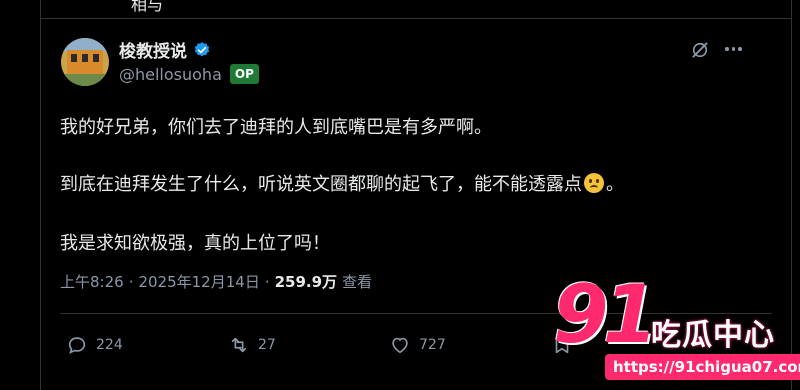 The width and height of the screenshot is (800, 390). What do you see at coordinates (267, 345) in the screenshot?
I see `repost-count: 27` at bounding box center [267, 345].